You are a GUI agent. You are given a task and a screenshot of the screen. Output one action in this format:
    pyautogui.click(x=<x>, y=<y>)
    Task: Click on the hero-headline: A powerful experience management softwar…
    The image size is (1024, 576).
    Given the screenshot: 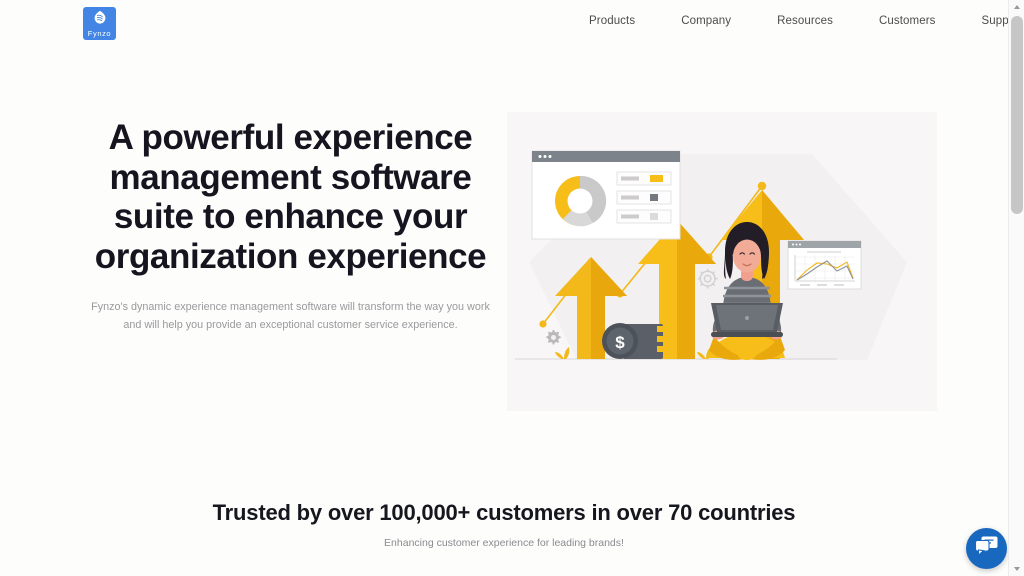 What is the action you would take?
    pyautogui.click(x=290, y=197)
    